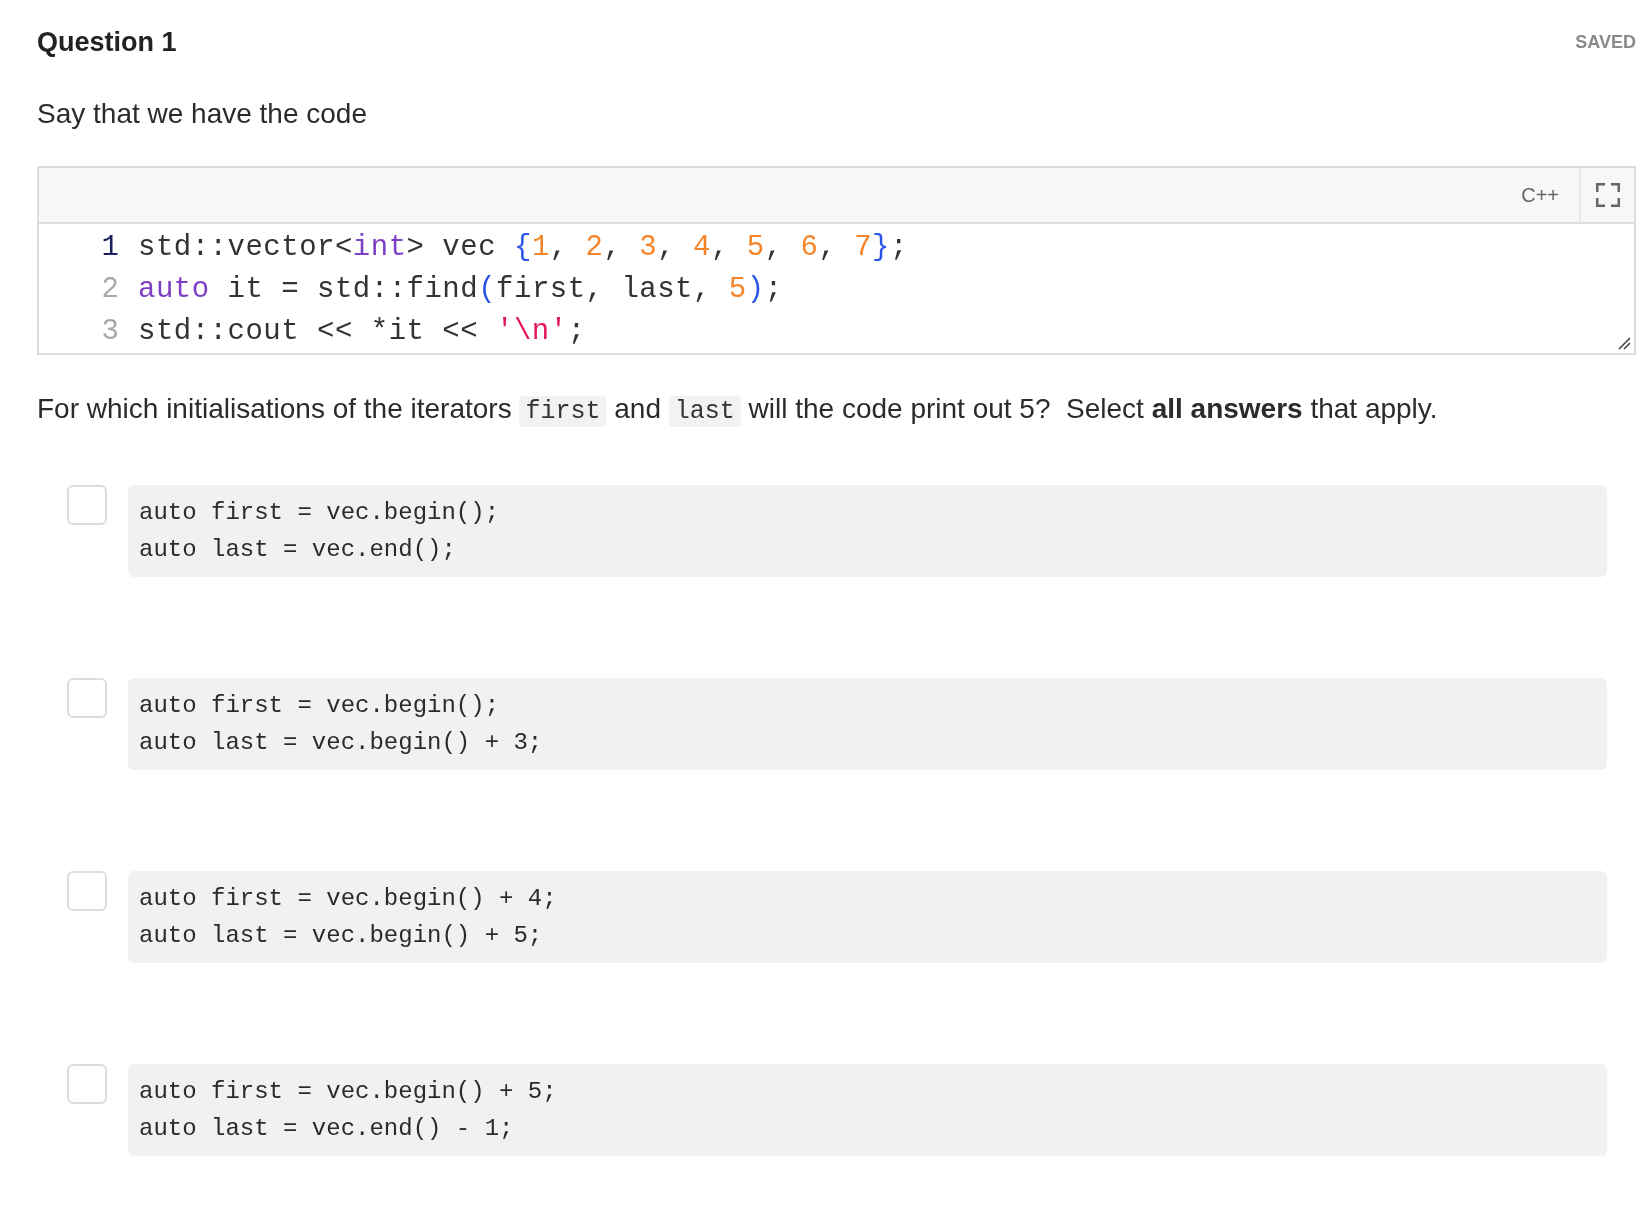 The width and height of the screenshot is (1651, 1218). Describe the element at coordinates (109, 248) in the screenshot. I see `line-number: 1` at that location.